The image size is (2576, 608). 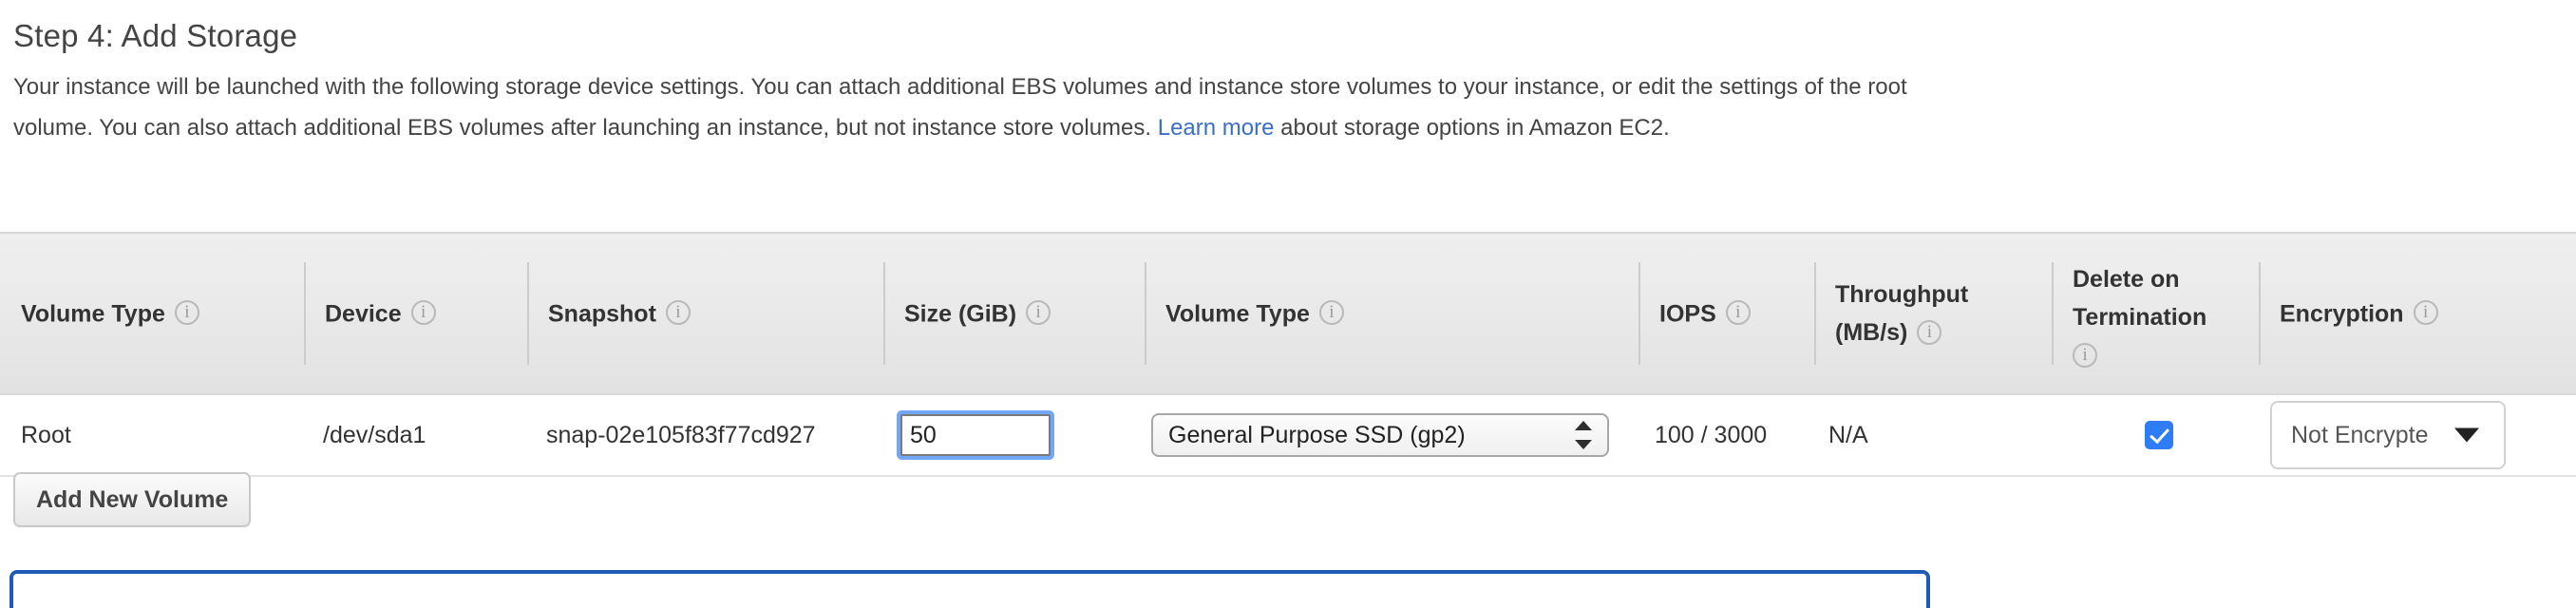 What do you see at coordinates (1871, 332) in the screenshot?
I see `column-header-label-line2: (MB/s)` at bounding box center [1871, 332].